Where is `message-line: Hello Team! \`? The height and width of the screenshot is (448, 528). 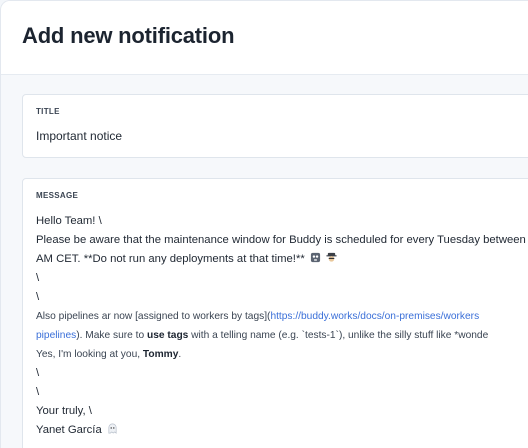 message-line: Hello Team! \ is located at coordinates (69, 221).